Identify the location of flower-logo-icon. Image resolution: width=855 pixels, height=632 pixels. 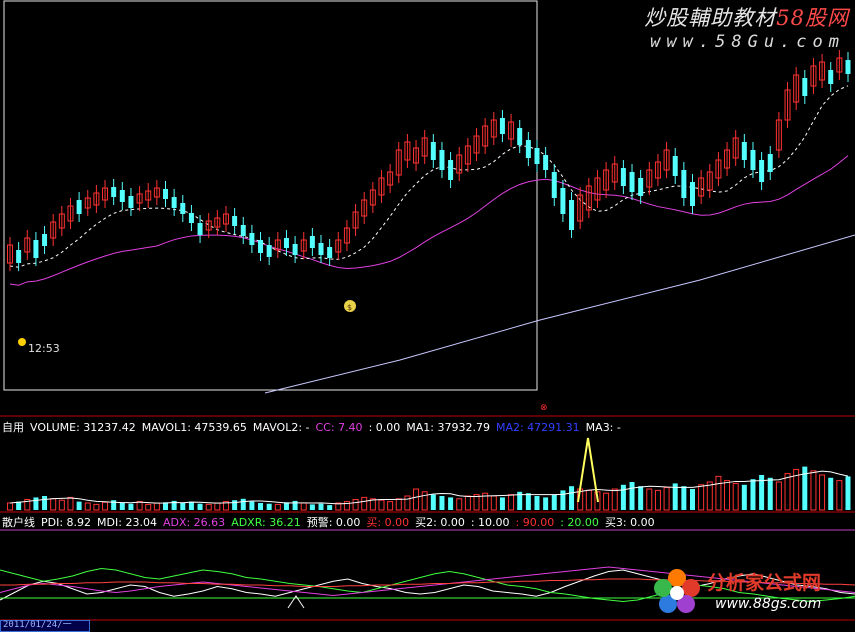
(677, 591).